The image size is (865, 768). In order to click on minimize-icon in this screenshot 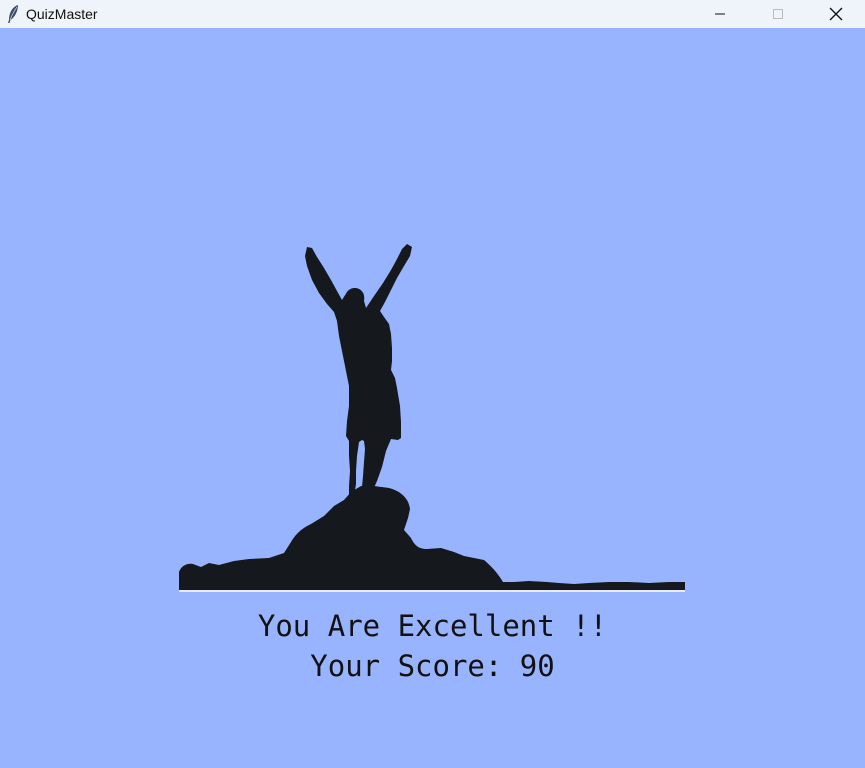, I will do `click(720, 14)`.